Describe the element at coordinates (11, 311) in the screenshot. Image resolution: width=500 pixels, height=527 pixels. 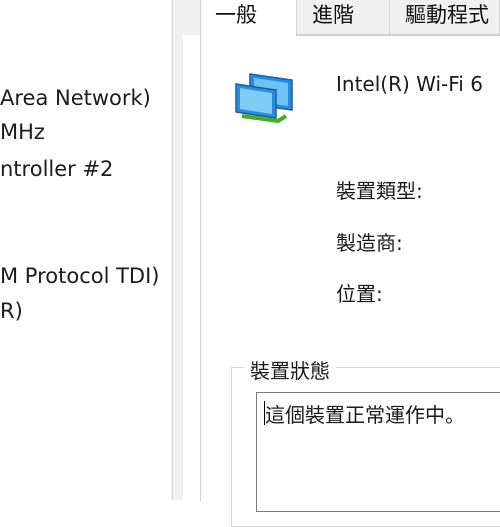
I see `device-list-item: R)` at that location.